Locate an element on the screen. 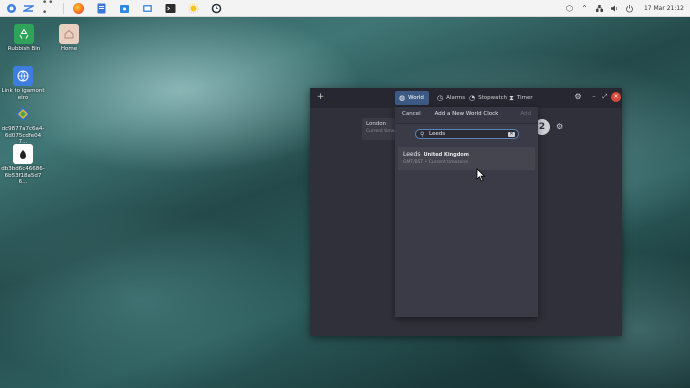 Image resolution: width=690 pixels, height=388 pixels. close-button: × is located at coordinates (616, 97).